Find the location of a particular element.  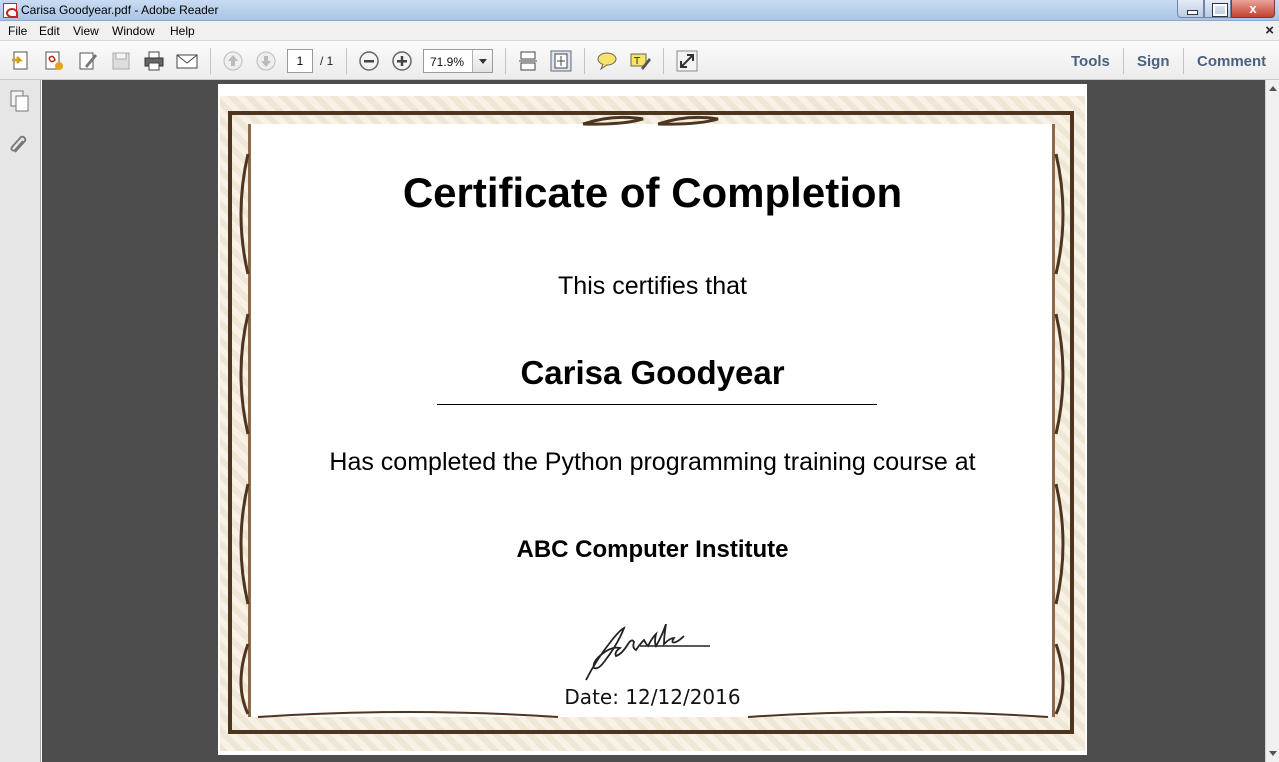

svg-text: T is located at coordinates (637, 61).